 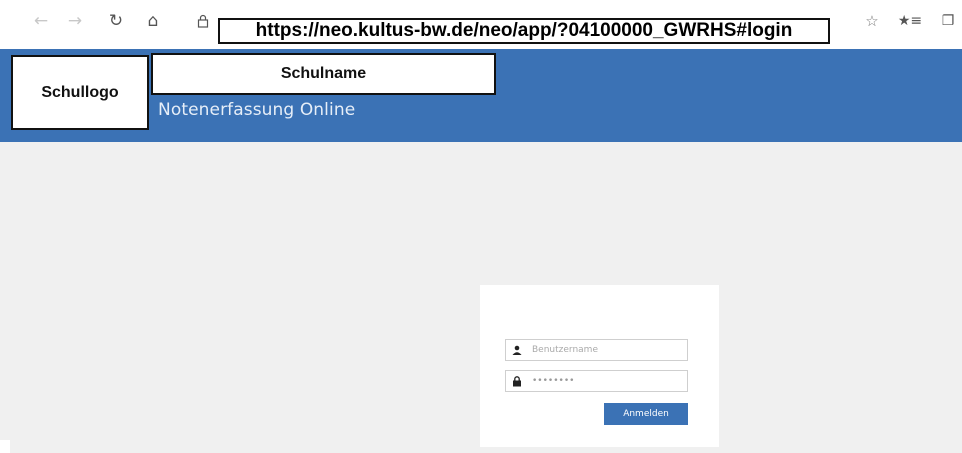 What do you see at coordinates (872, 21) in the screenshot?
I see `star-icon: ☆` at bounding box center [872, 21].